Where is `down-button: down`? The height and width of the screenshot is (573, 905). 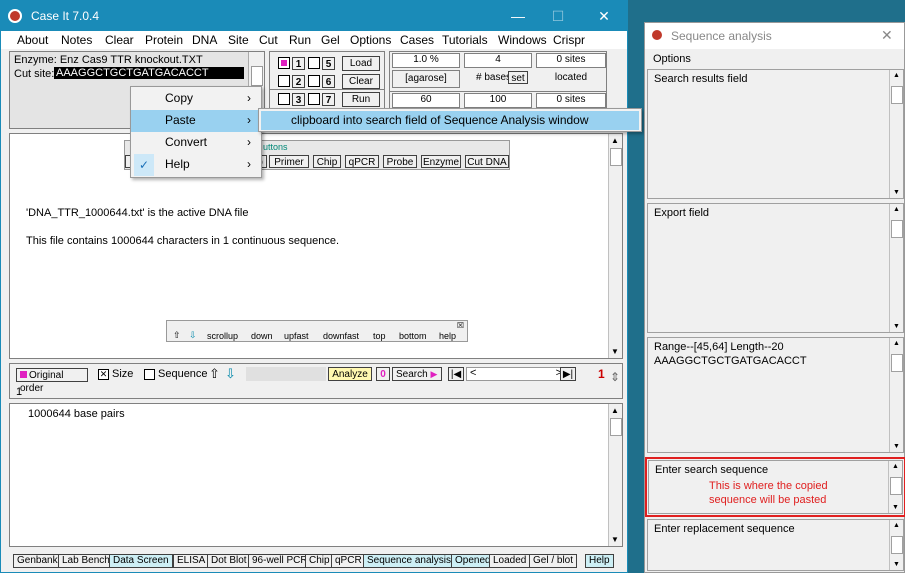 down-button: down is located at coordinates (262, 336).